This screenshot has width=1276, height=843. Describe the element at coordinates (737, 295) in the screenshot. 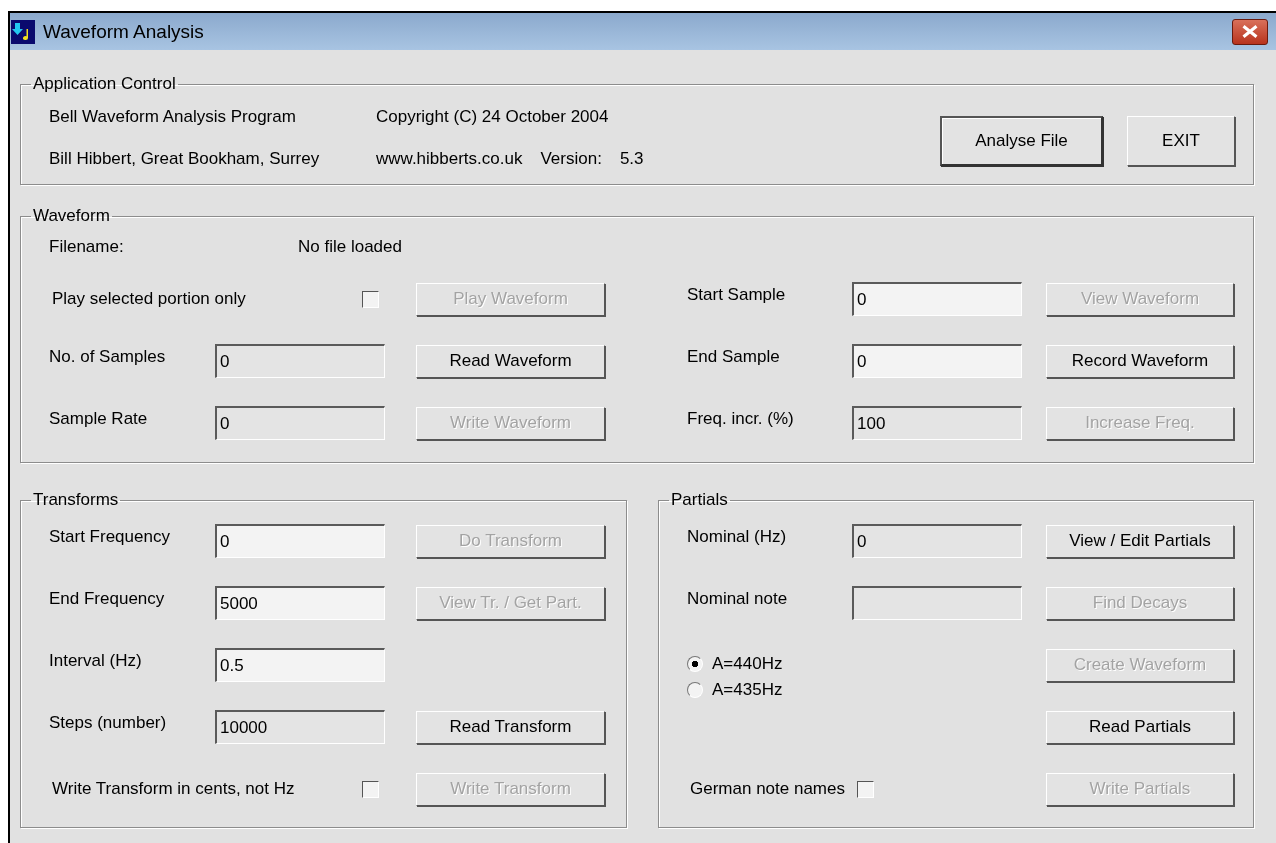

I see `field-label: Start Sample` at that location.